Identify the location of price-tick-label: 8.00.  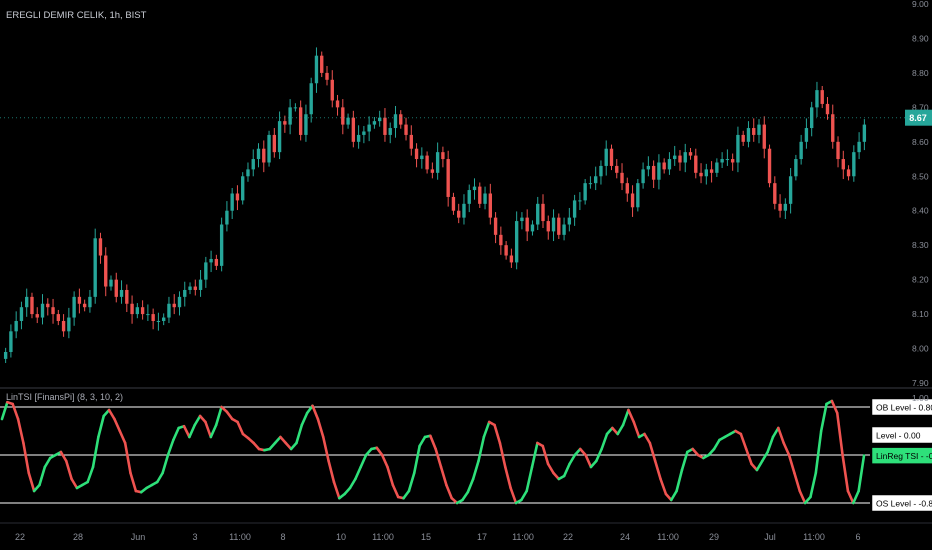
(920, 349).